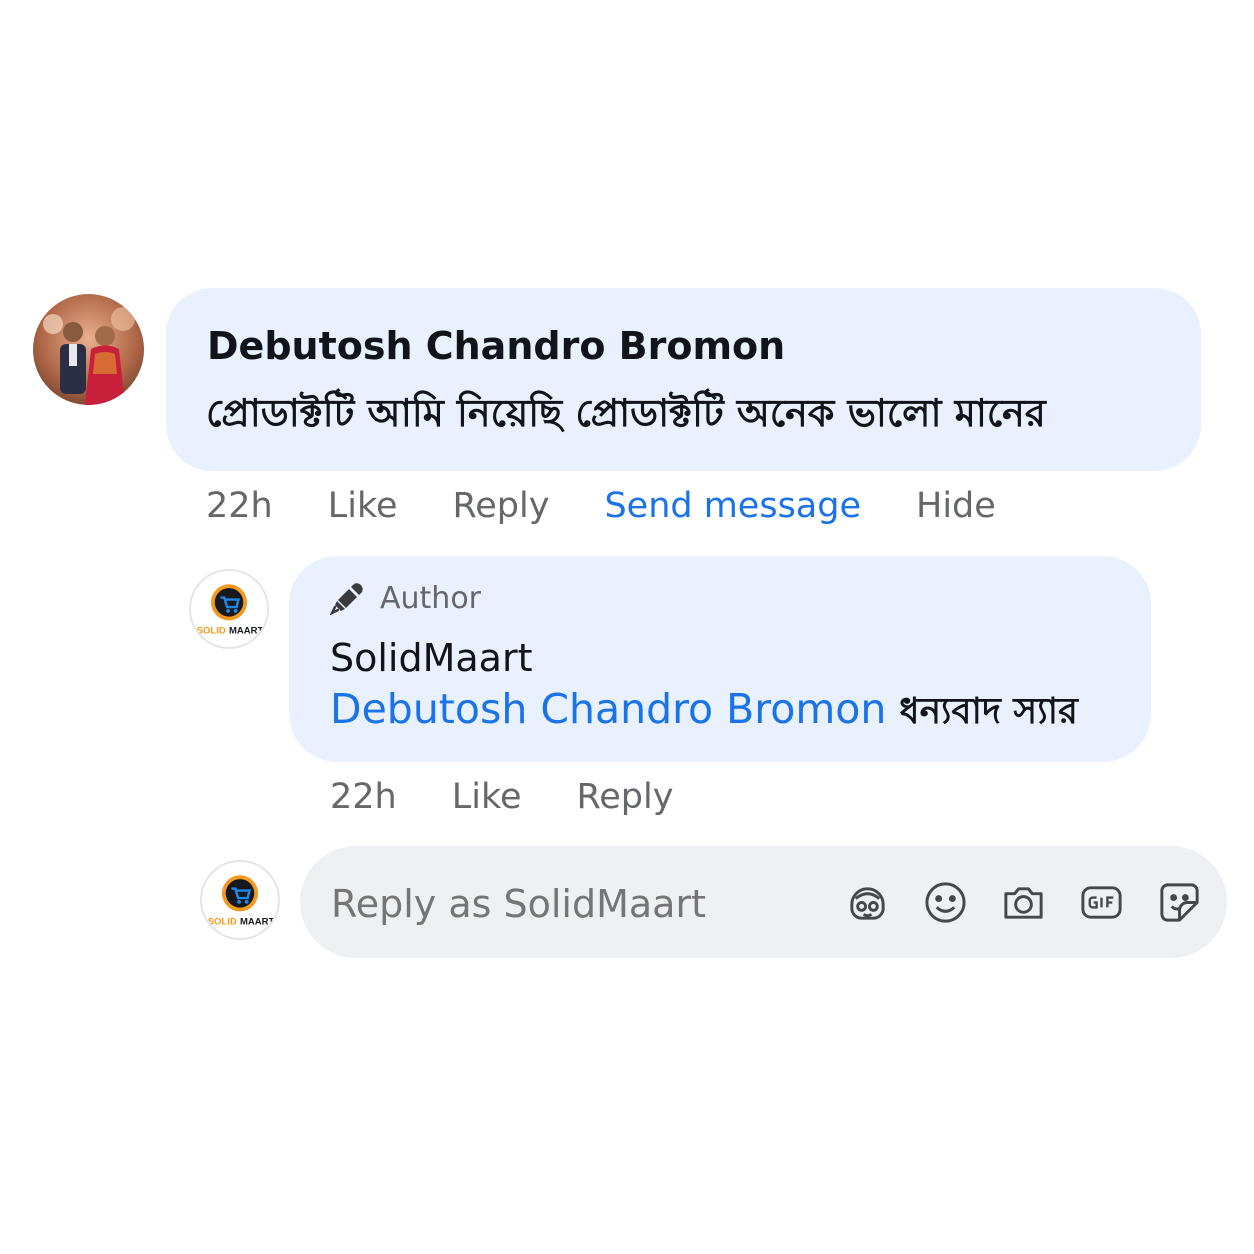 The image size is (1254, 1254). Describe the element at coordinates (945, 902) in the screenshot. I see `emoji-icon` at that location.